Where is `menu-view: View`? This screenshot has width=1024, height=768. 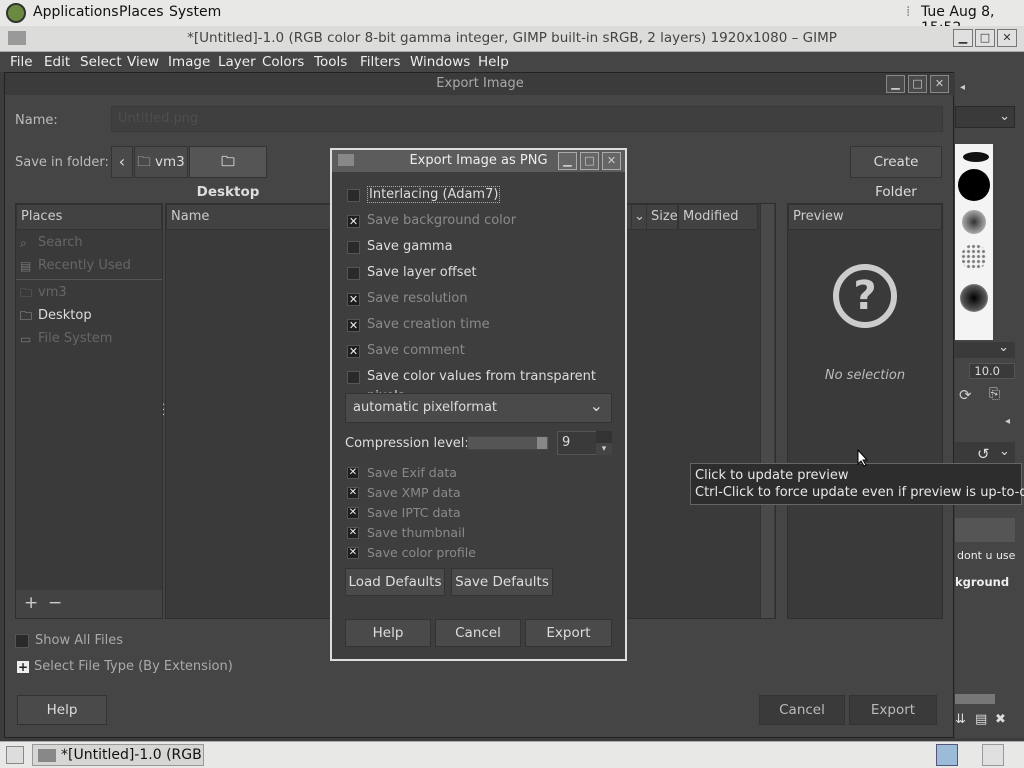 menu-view: View is located at coordinates (143, 62).